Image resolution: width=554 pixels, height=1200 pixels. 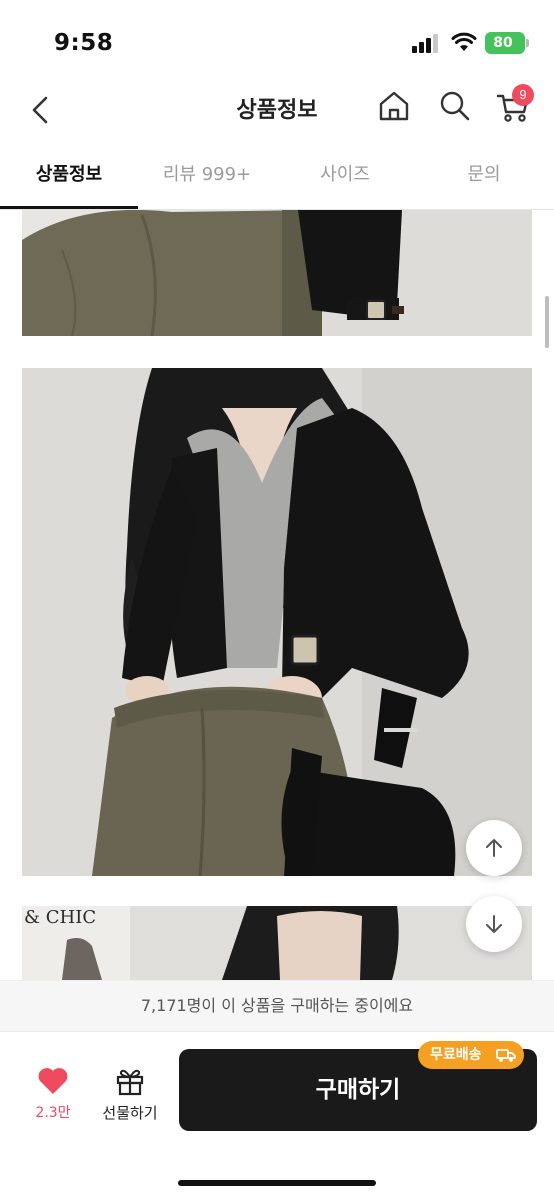 What do you see at coordinates (345, 178) in the screenshot?
I see `tab-size: 사이즈` at bounding box center [345, 178].